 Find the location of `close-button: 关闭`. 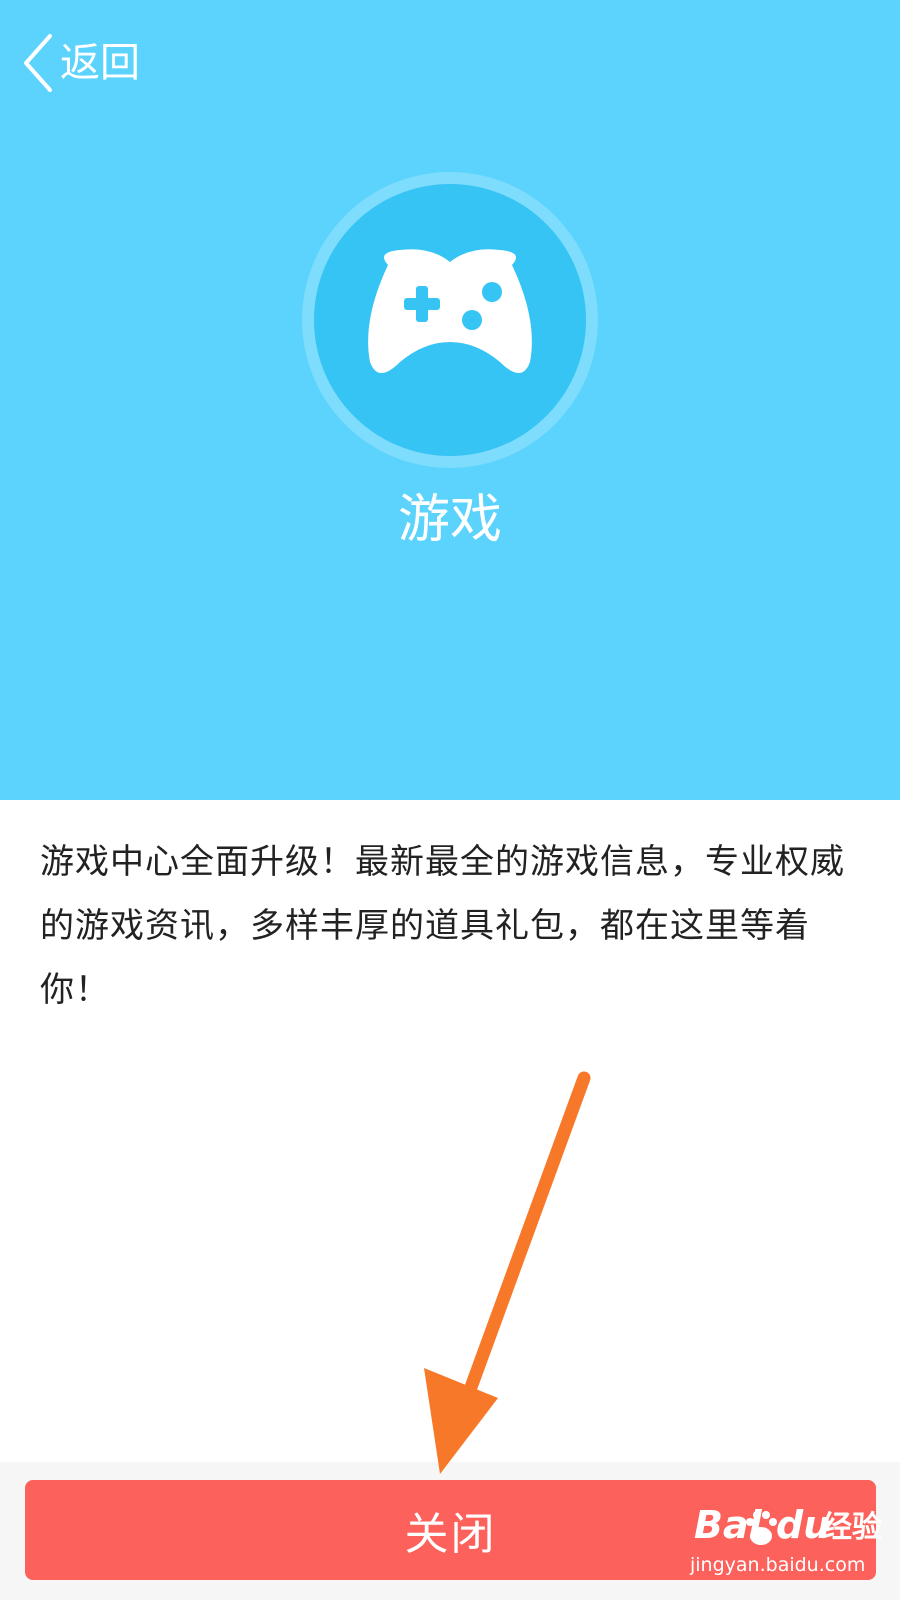

close-button: 关闭 is located at coordinates (450, 1530).